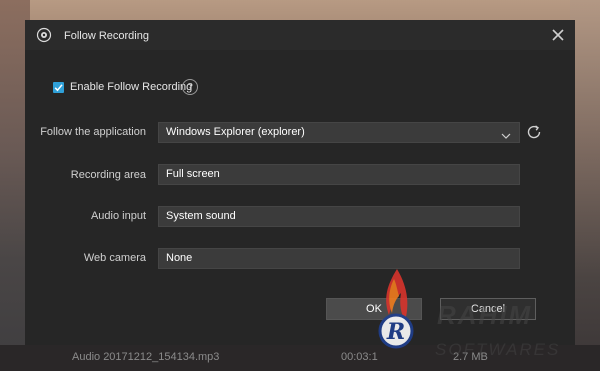 The width and height of the screenshot is (600, 371). Describe the element at coordinates (118, 216) in the screenshot. I see `audio-input-label: Audio input` at that location.